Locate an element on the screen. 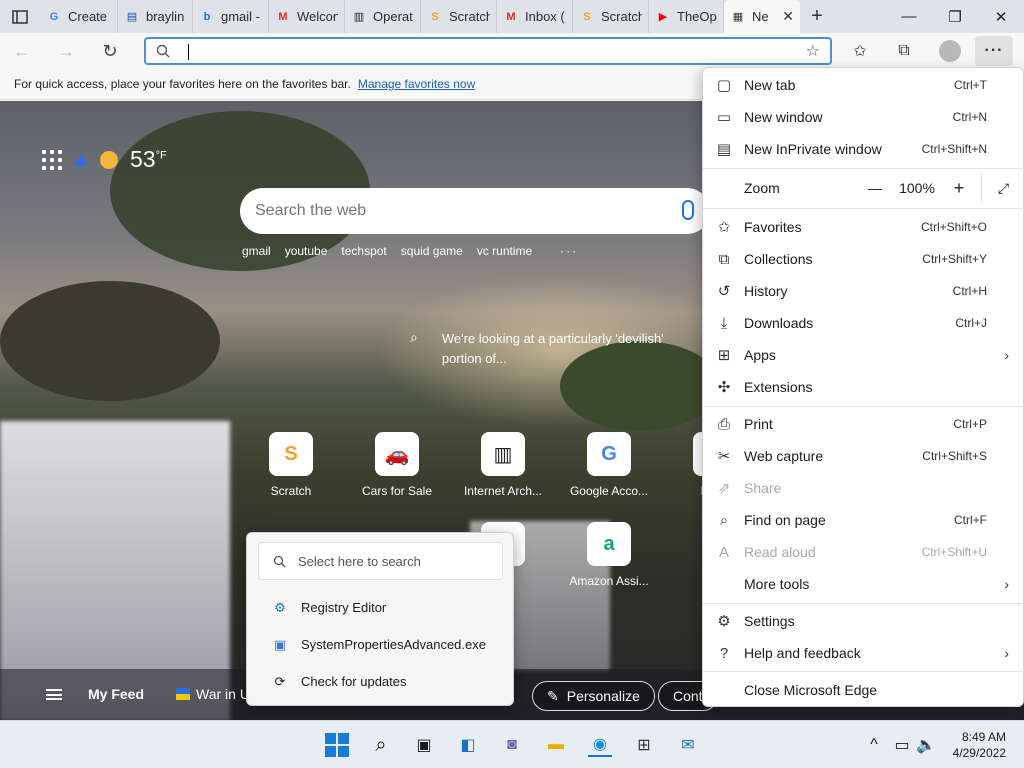 The image size is (1024, 768). tab-close-icon: ✕ is located at coordinates (788, 16).